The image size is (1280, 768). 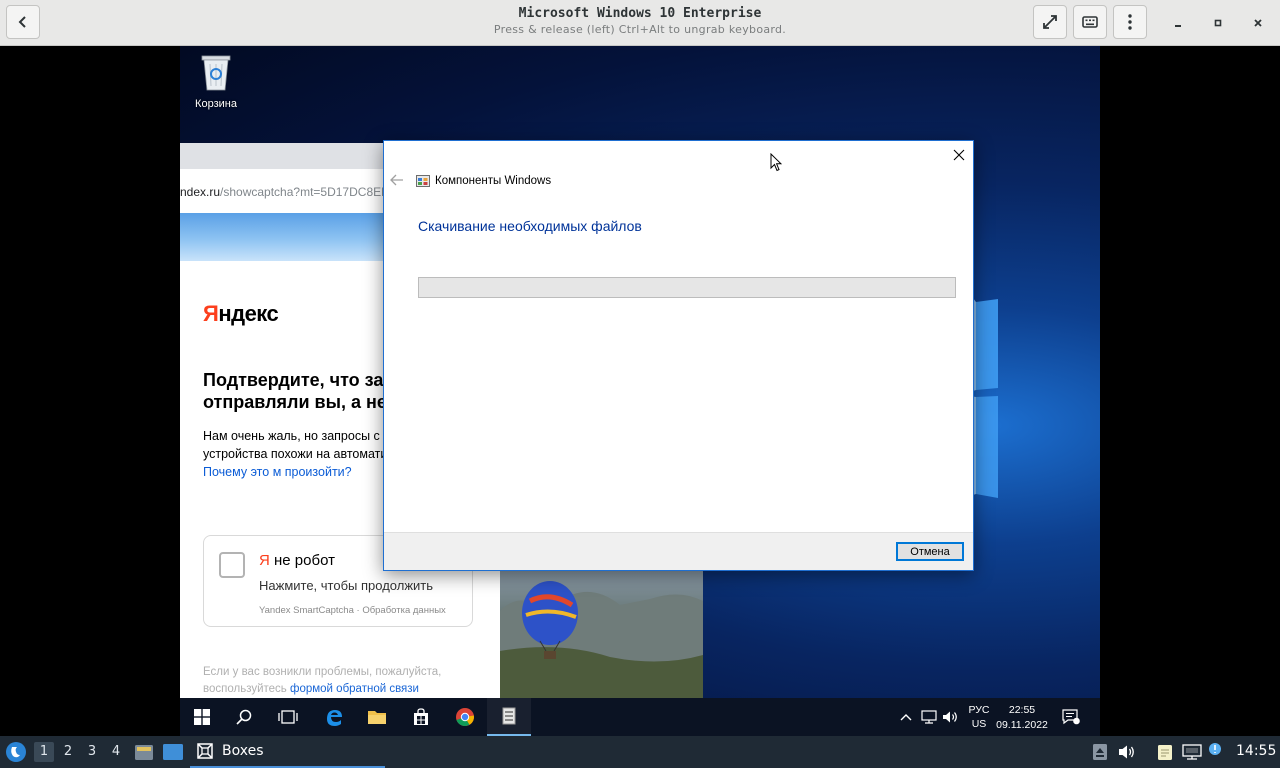 What do you see at coordinates (92, 752) in the screenshot?
I see `workspace-3: 3` at bounding box center [92, 752].